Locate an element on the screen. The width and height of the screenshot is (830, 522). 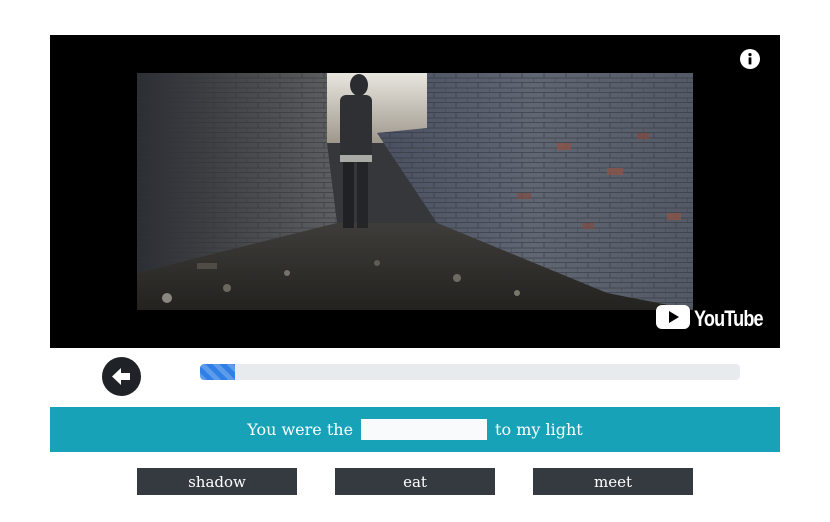
choice-button-eat: eat is located at coordinates (415, 481).